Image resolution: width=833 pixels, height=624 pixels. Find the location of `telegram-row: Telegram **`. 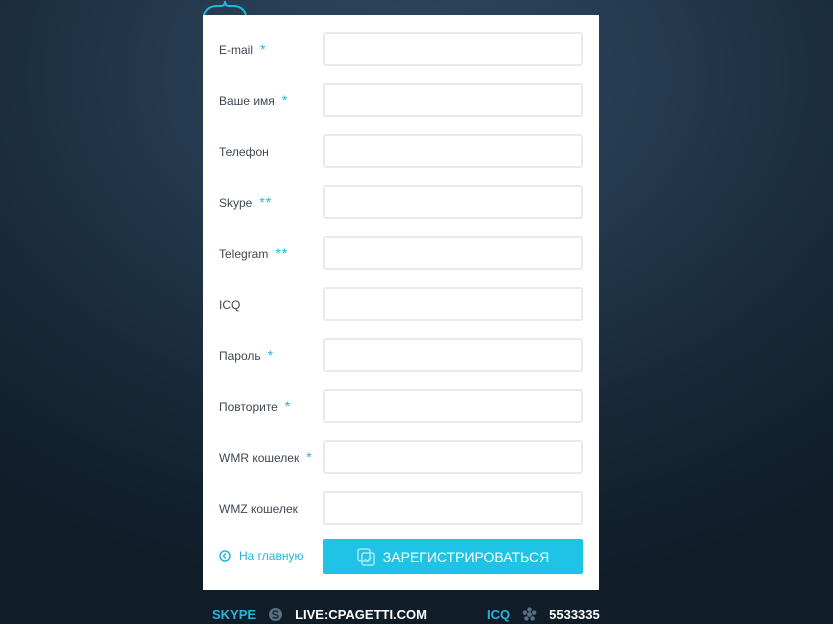

telegram-row: Telegram ** is located at coordinates (401, 253).